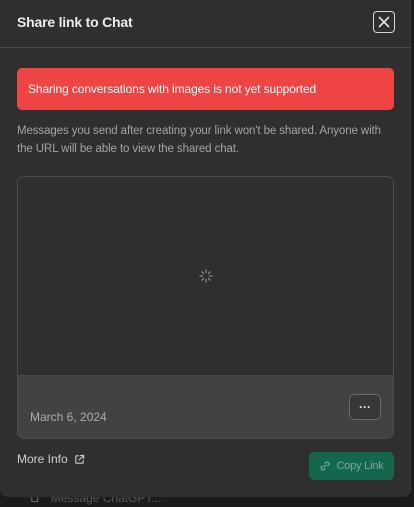 The image size is (414, 507). I want to click on dialog-title: Share link to Chat, so click(75, 22).